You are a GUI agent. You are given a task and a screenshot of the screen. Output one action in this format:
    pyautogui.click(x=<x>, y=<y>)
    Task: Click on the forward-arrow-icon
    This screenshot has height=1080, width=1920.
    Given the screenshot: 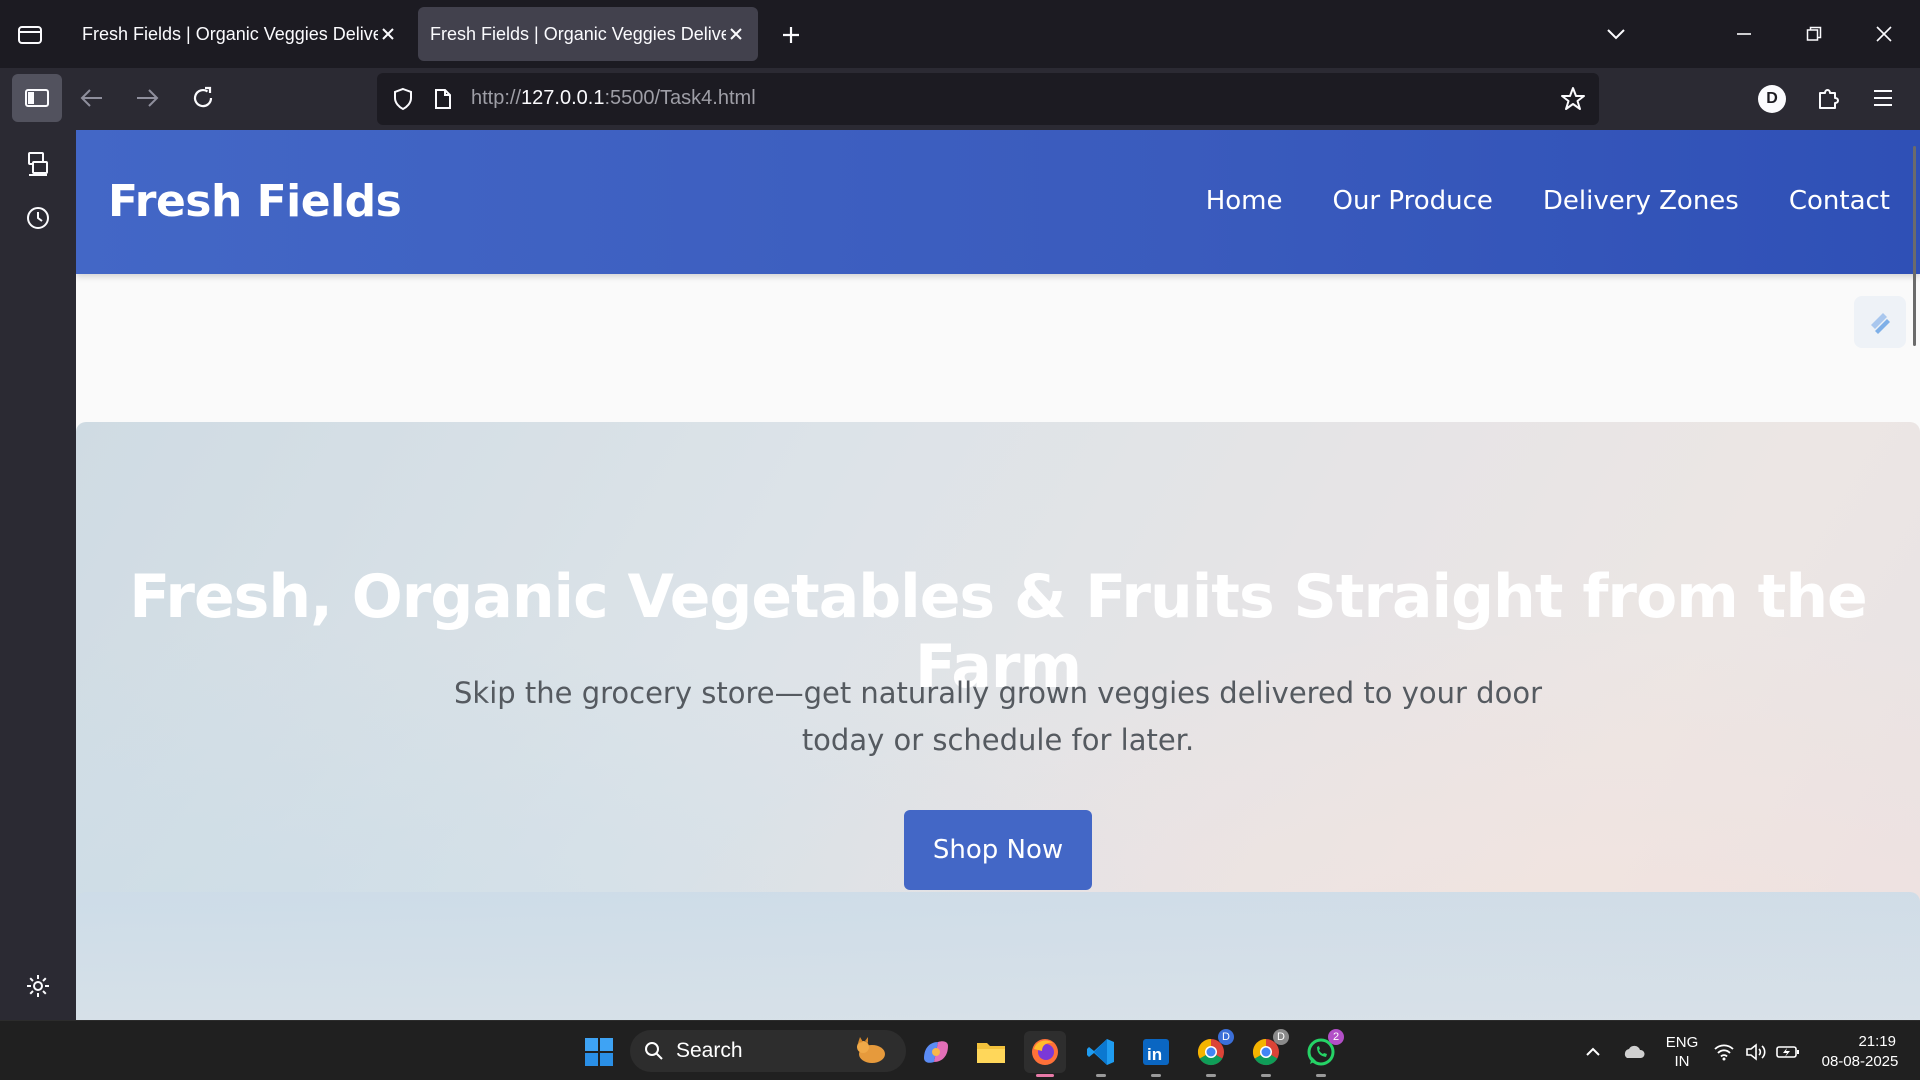 What is the action you would take?
    pyautogui.click(x=147, y=98)
    